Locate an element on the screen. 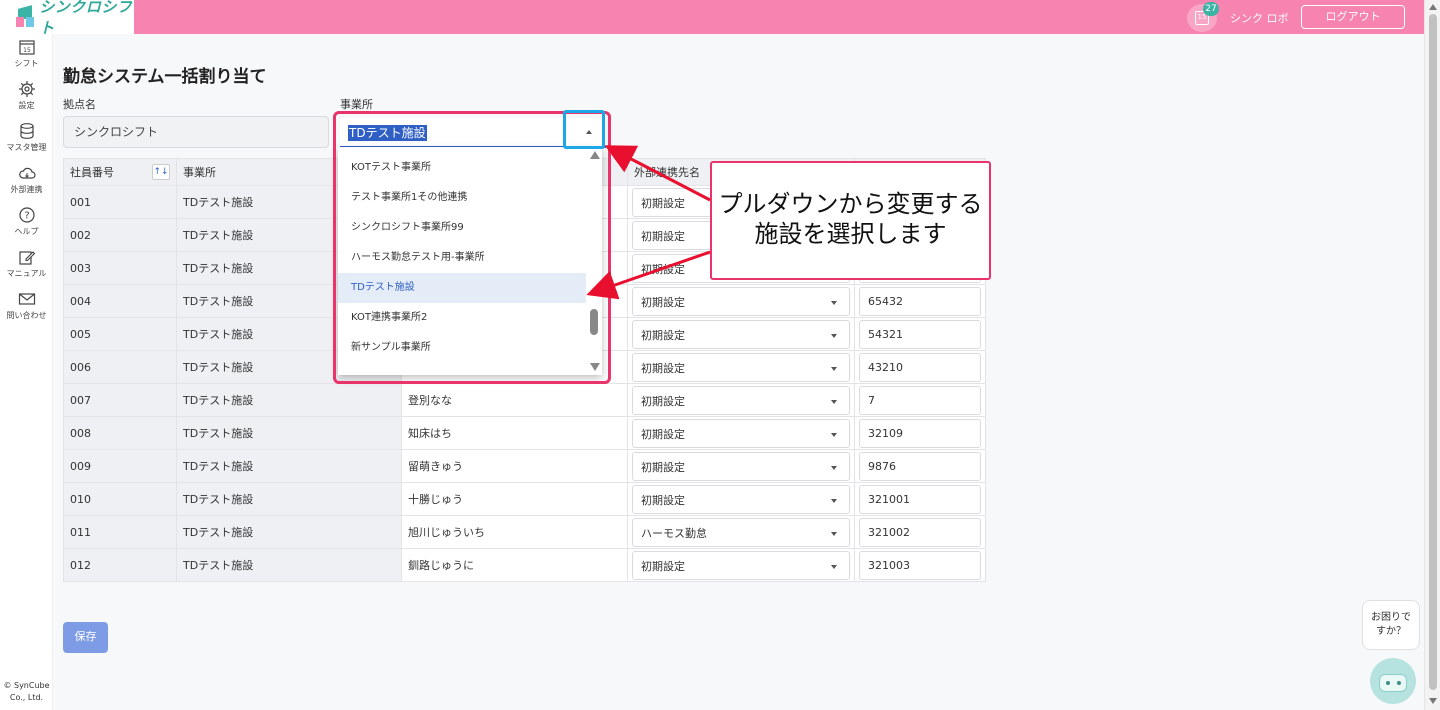 This screenshot has height=710, width=1440. notification-badge: 27 is located at coordinates (1211, 9).